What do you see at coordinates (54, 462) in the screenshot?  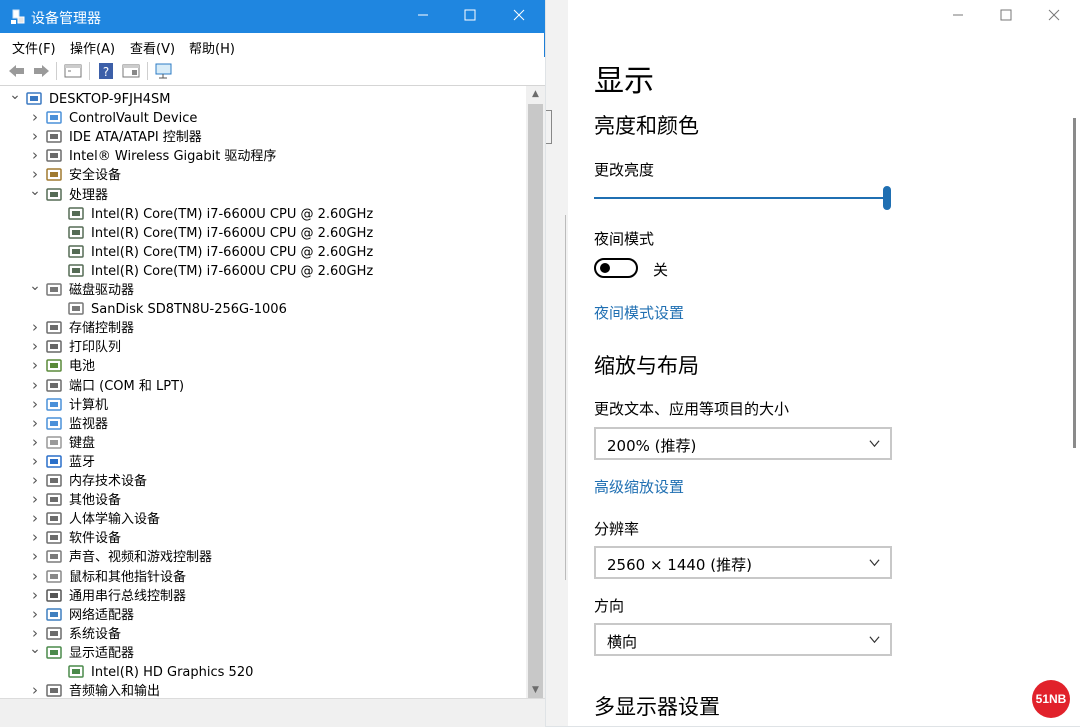 I see `bluetooth-icon` at bounding box center [54, 462].